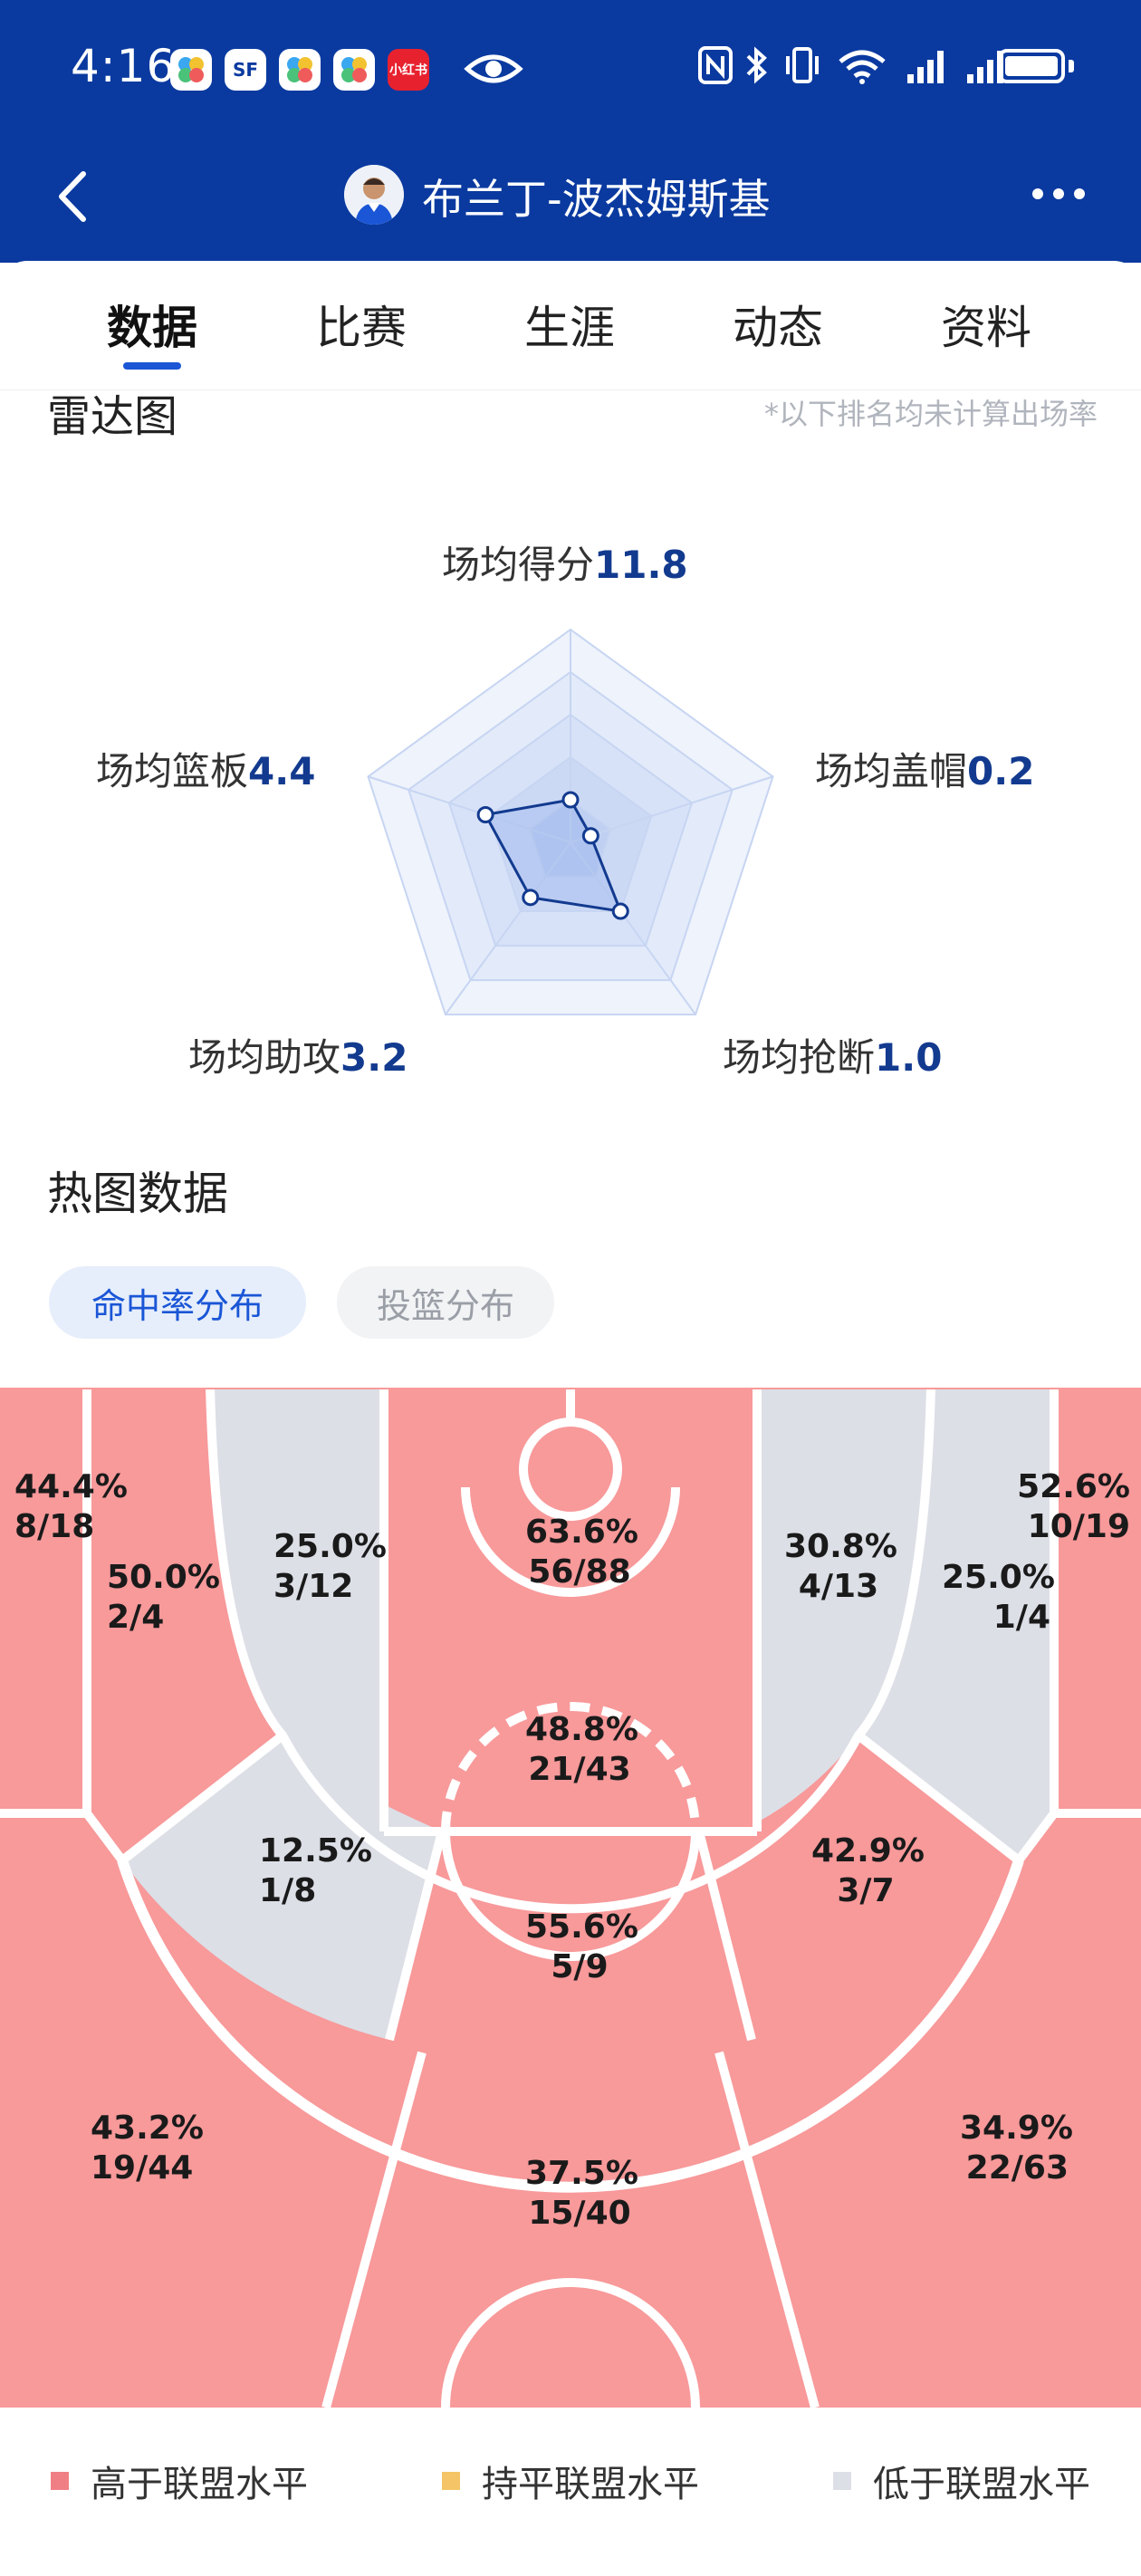  What do you see at coordinates (245, 70) in the screenshot?
I see `sf-app-icon: SF` at bounding box center [245, 70].